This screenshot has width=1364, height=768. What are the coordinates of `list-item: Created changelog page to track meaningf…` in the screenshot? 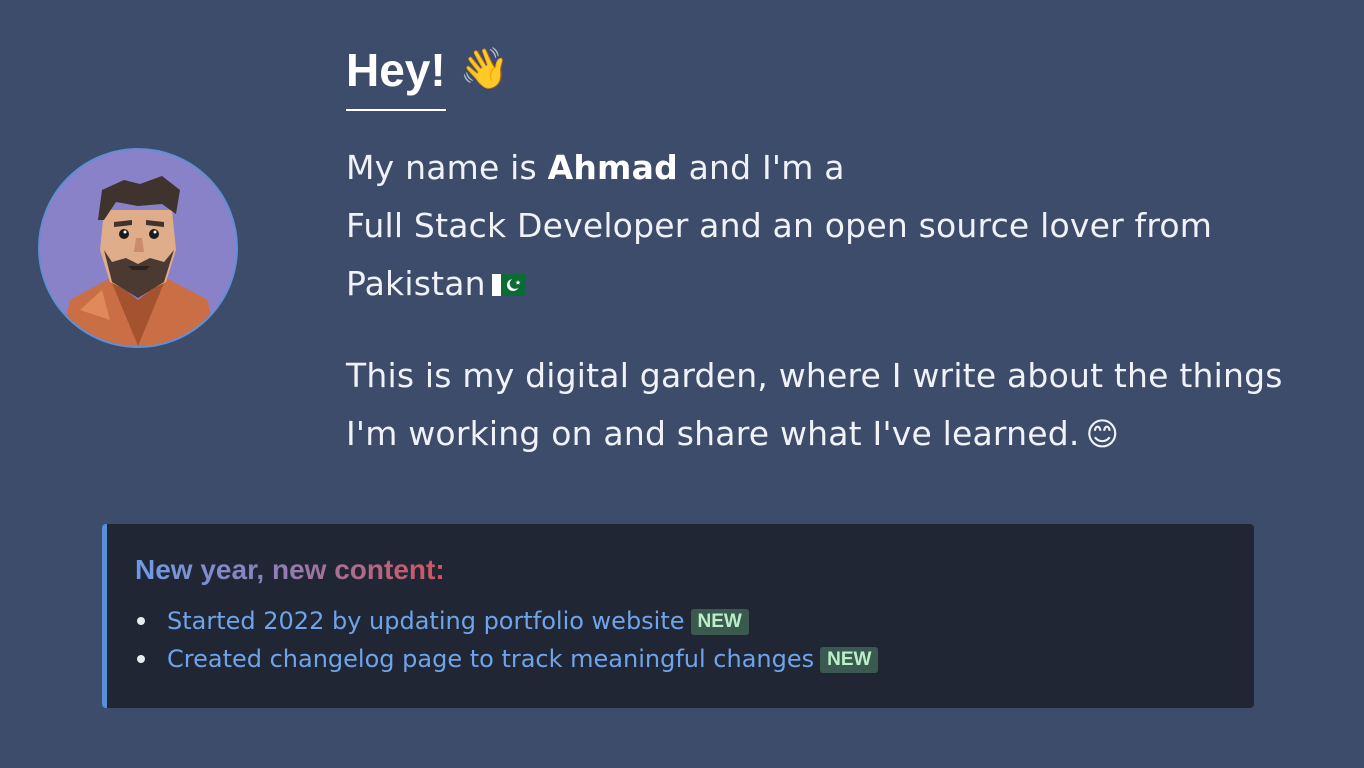 It's located at (681, 659).